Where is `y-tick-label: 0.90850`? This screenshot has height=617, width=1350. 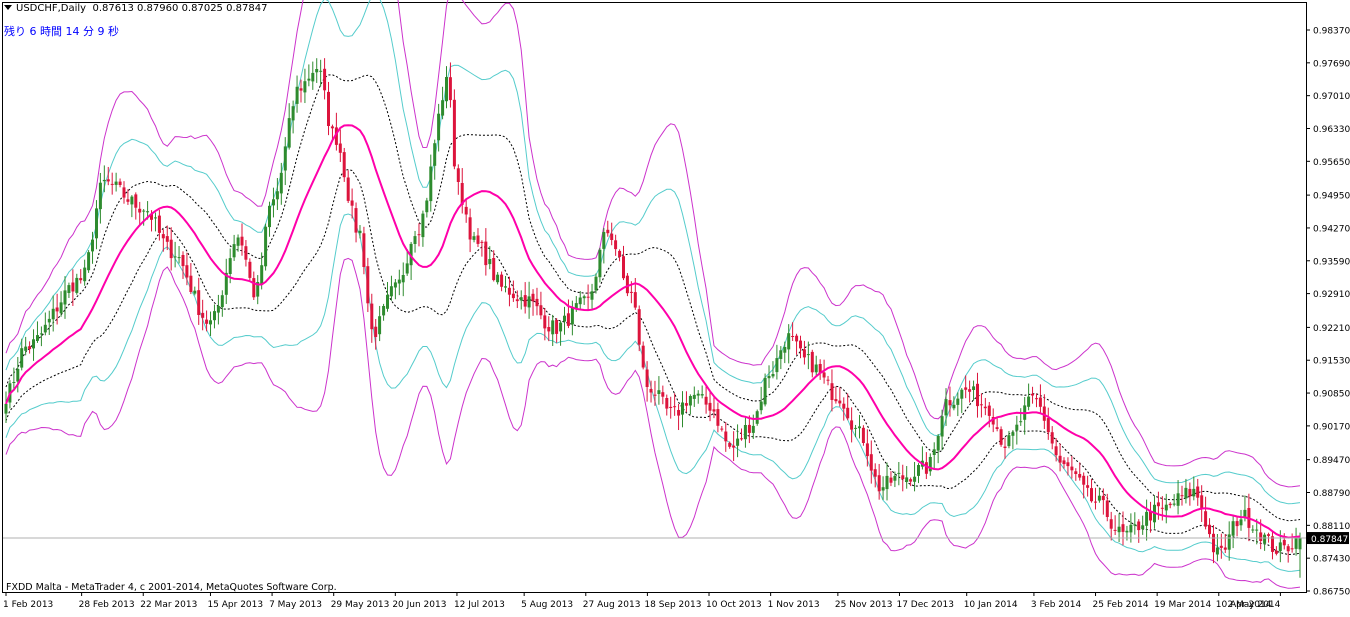 y-tick-label: 0.90850 is located at coordinates (1331, 395).